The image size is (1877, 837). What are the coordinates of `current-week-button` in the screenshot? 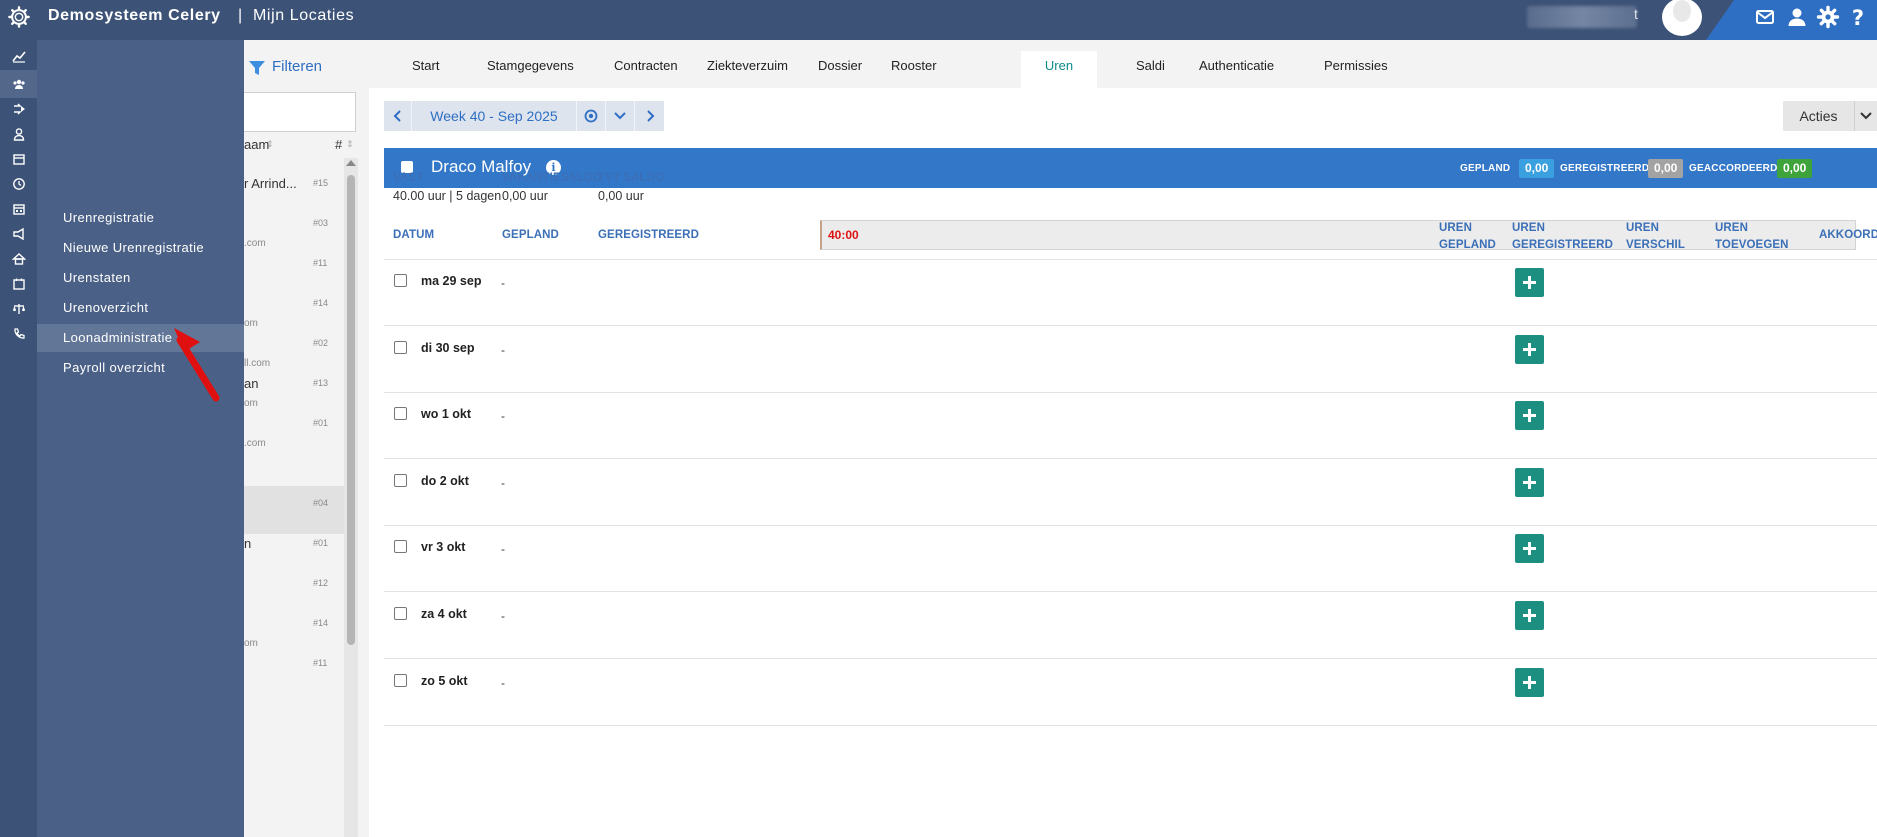 It's located at (591, 116).